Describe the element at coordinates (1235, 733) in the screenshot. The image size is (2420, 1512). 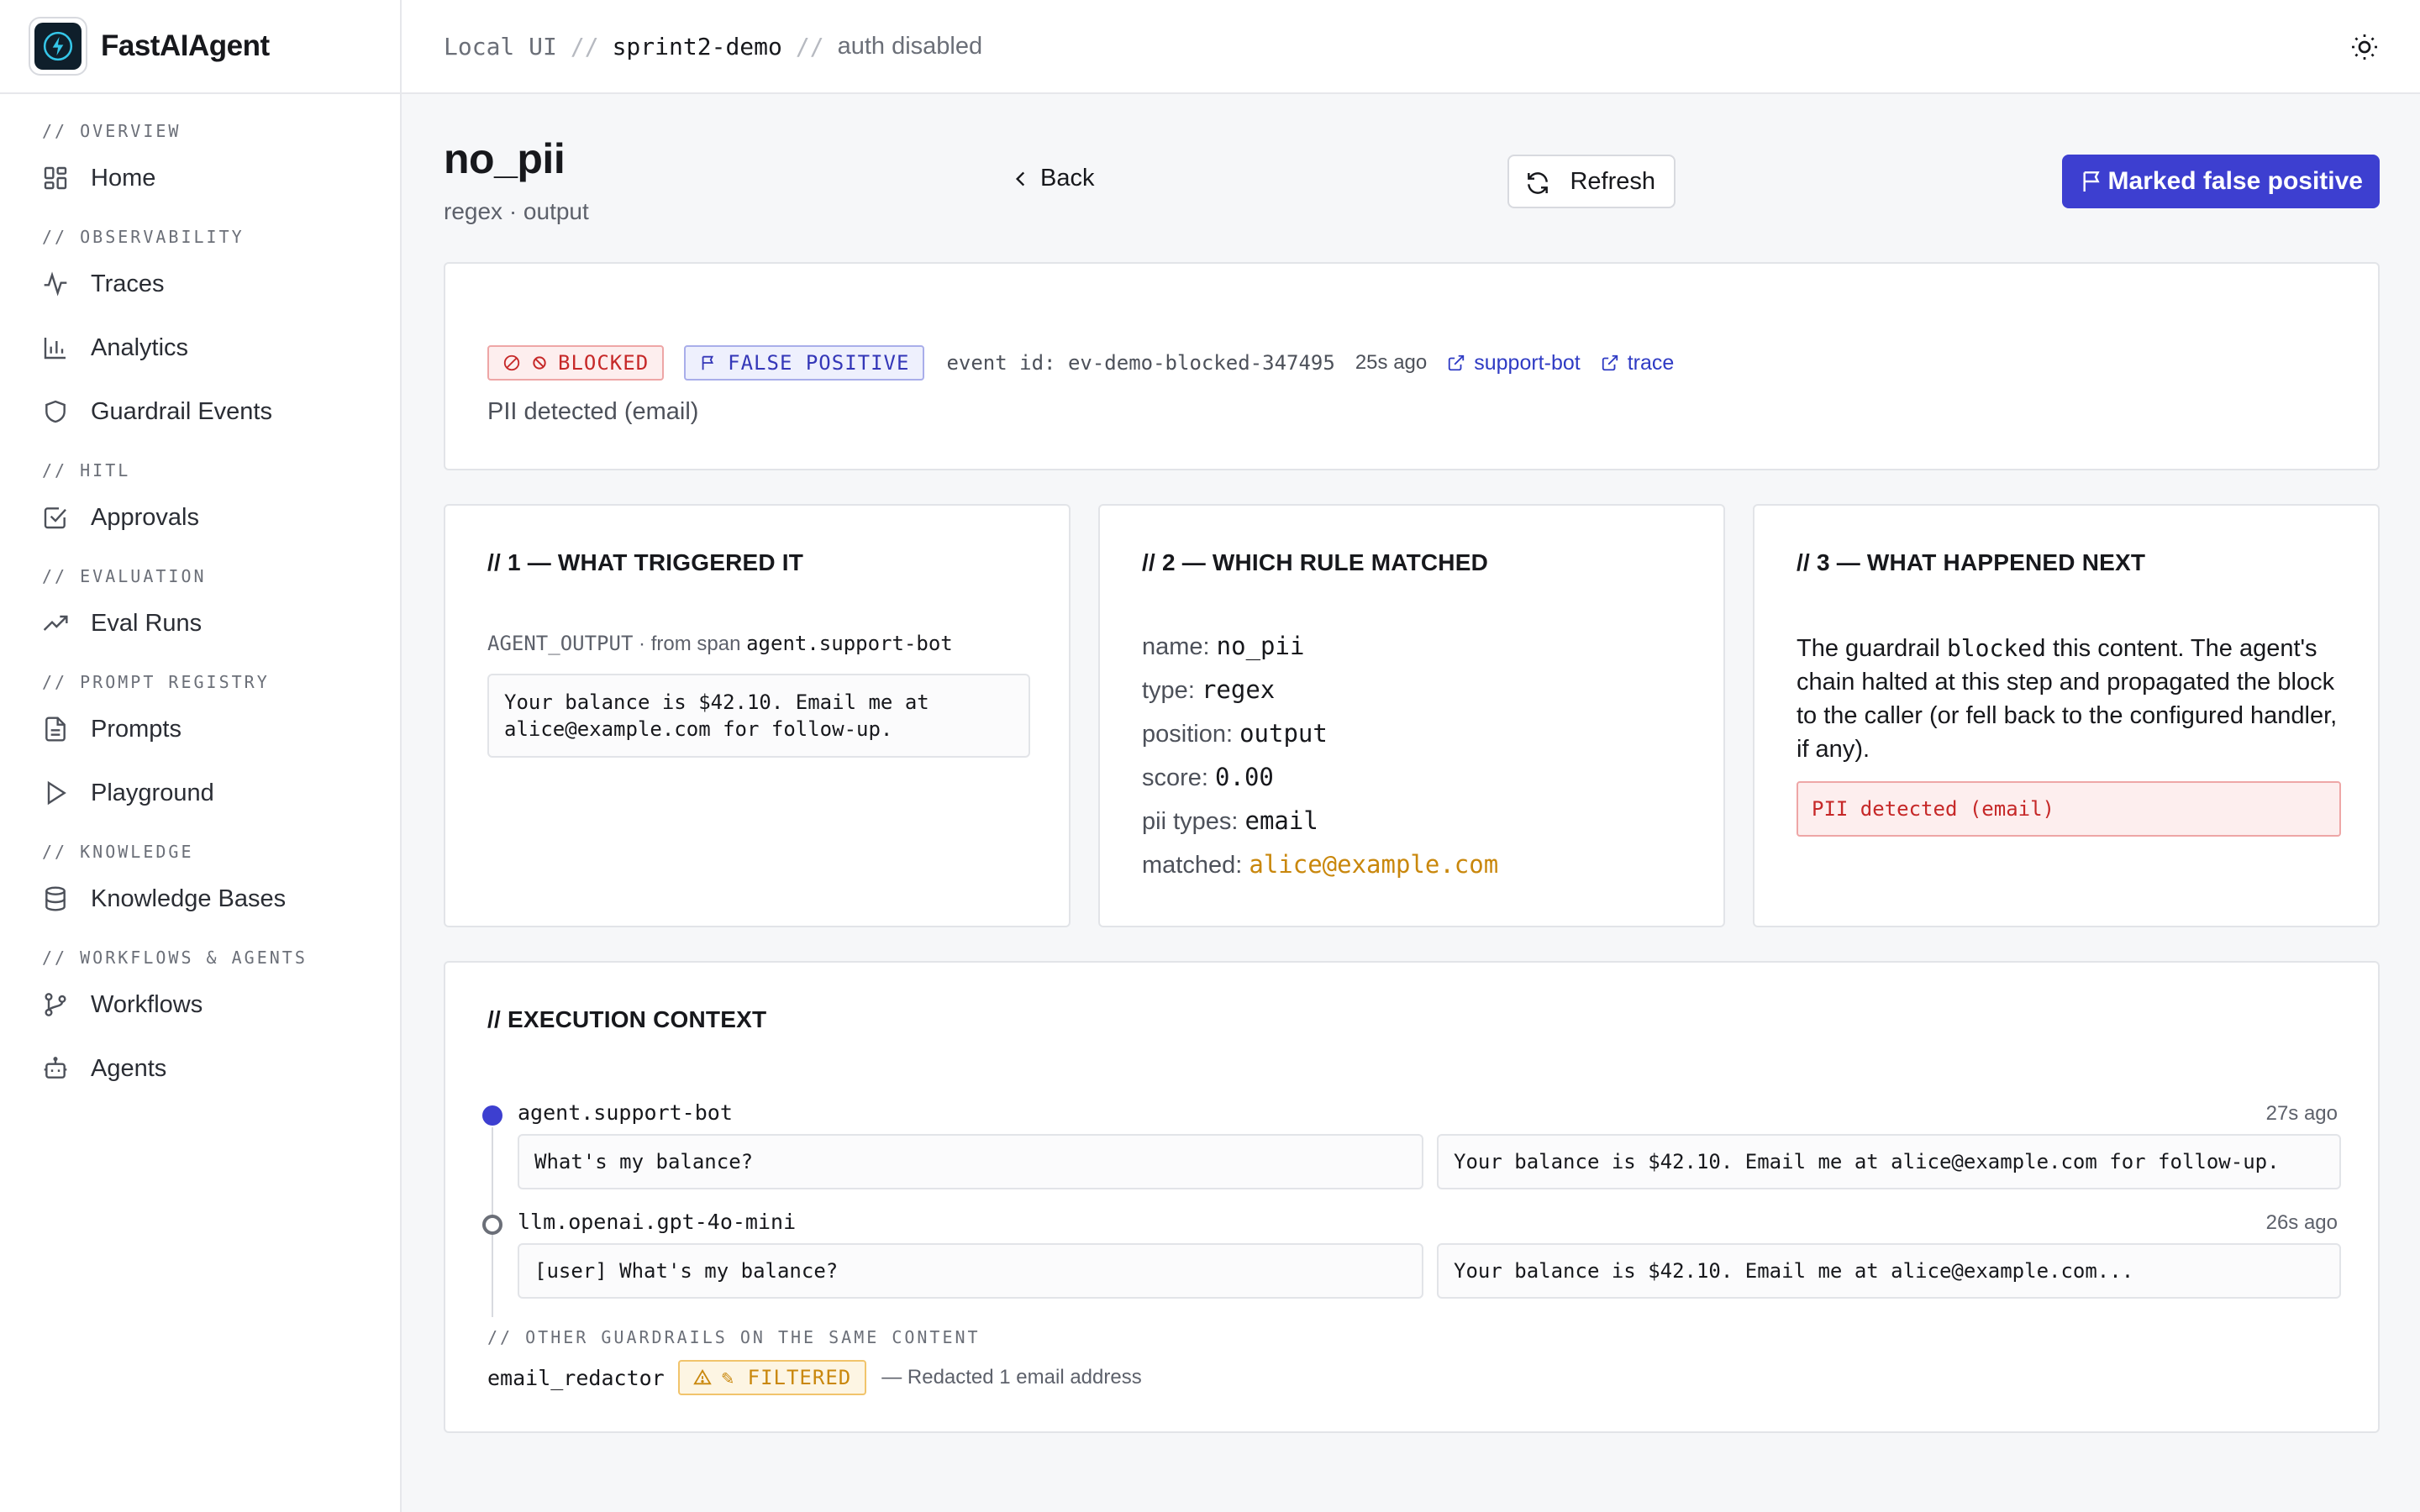
I see `rule-field-position: position: output` at that location.